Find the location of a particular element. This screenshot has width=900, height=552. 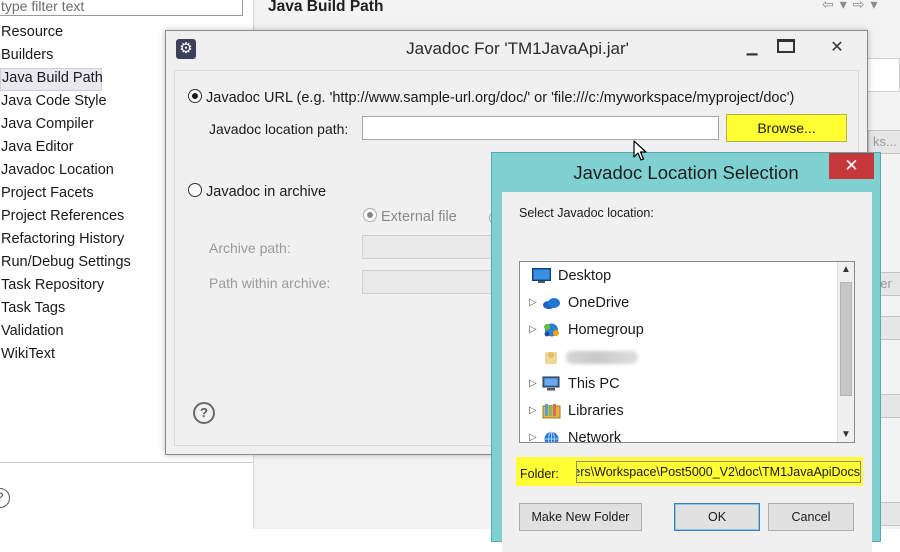

scroll-down-icon: ▼ is located at coordinates (846, 434).